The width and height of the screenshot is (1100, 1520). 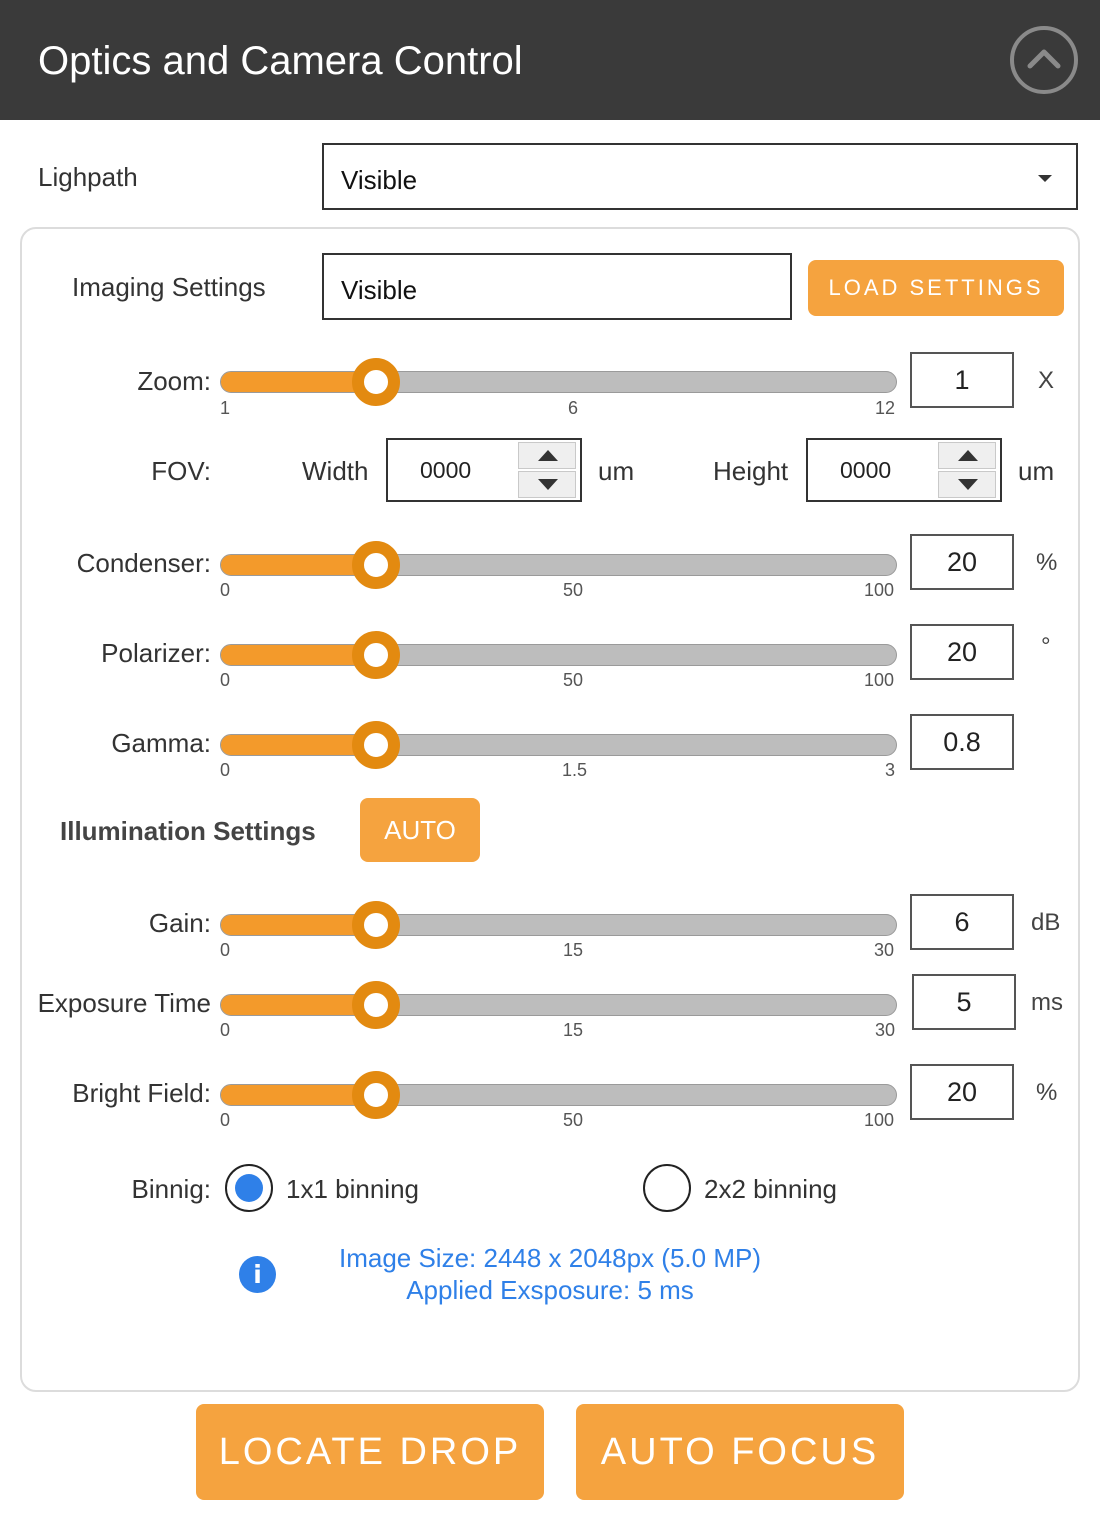 What do you see at coordinates (962, 380) in the screenshot?
I see `zoom-value-input: 1` at bounding box center [962, 380].